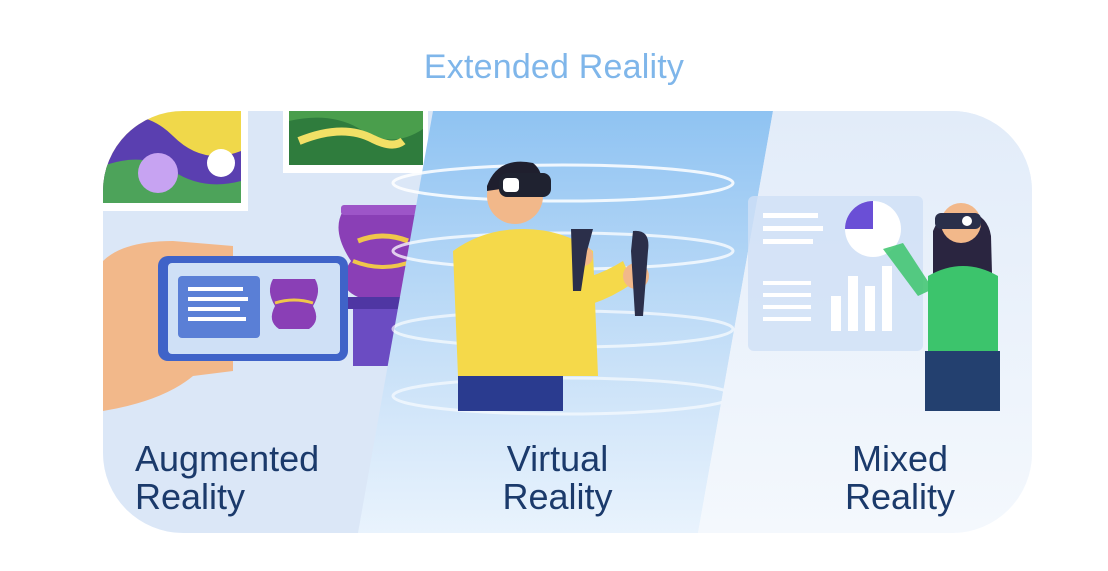 The width and height of the screenshot is (1108, 571). I want to click on phone-device, so click(253, 308).